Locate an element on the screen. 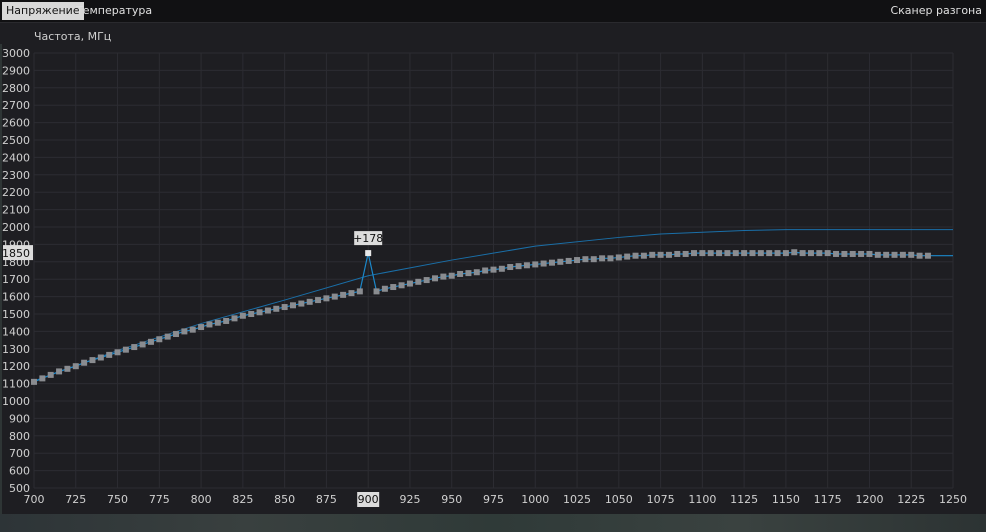  y-tick-label: 2400 is located at coordinates (16, 157).